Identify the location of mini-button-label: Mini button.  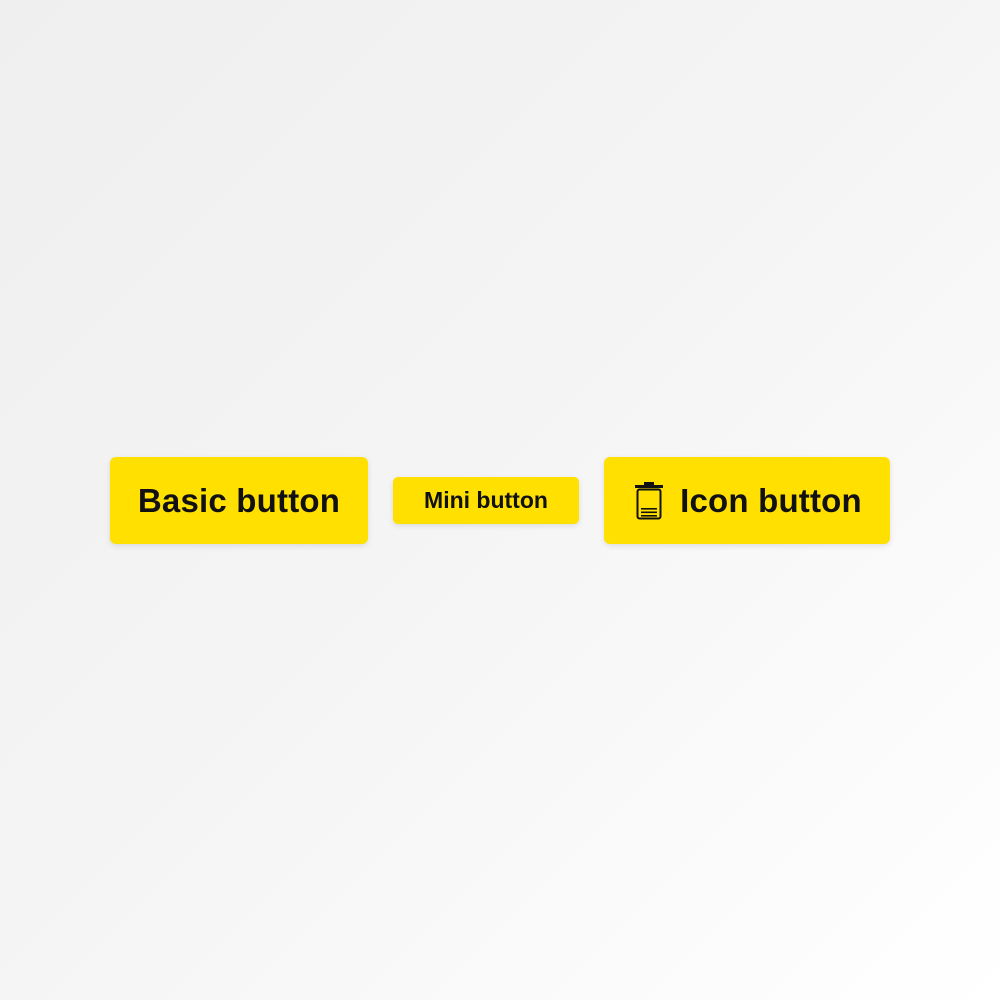
(486, 500).